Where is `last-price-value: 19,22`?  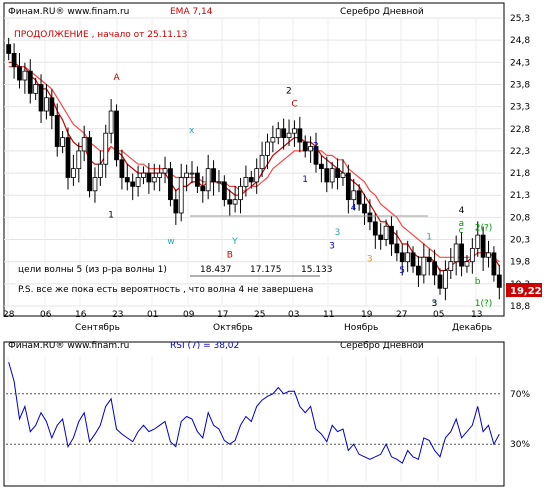 last-price-value: 19,22 is located at coordinates (526, 291).